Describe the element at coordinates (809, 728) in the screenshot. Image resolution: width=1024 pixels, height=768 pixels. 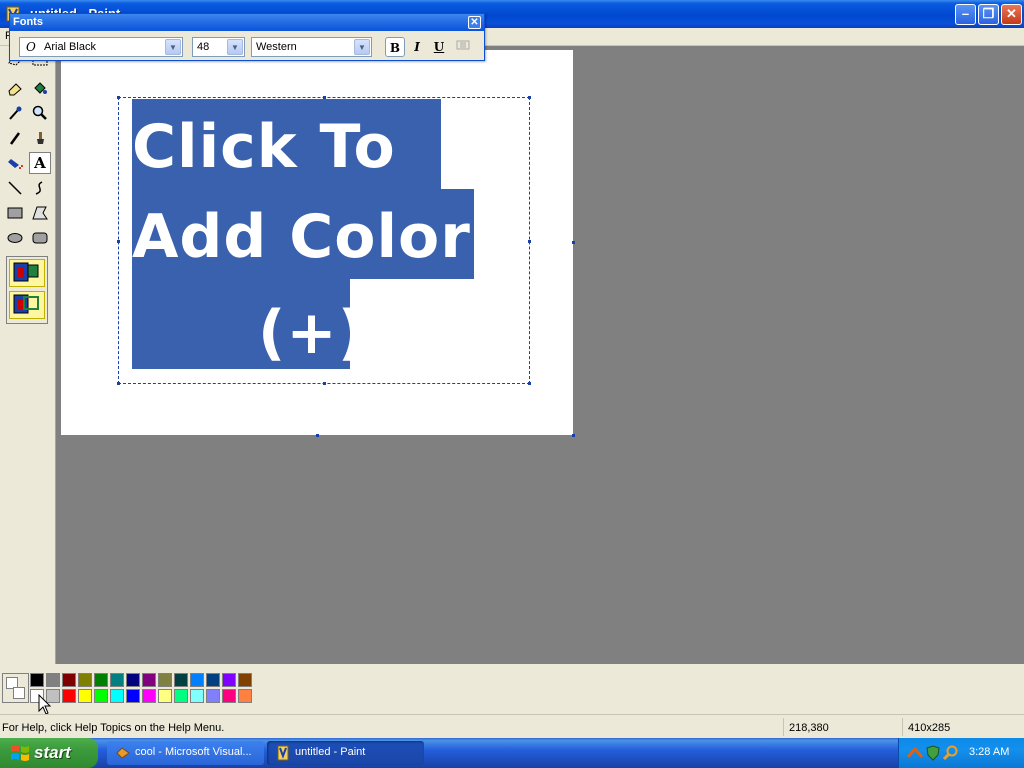
I see `cursor-coordinates: 218,380` at that location.